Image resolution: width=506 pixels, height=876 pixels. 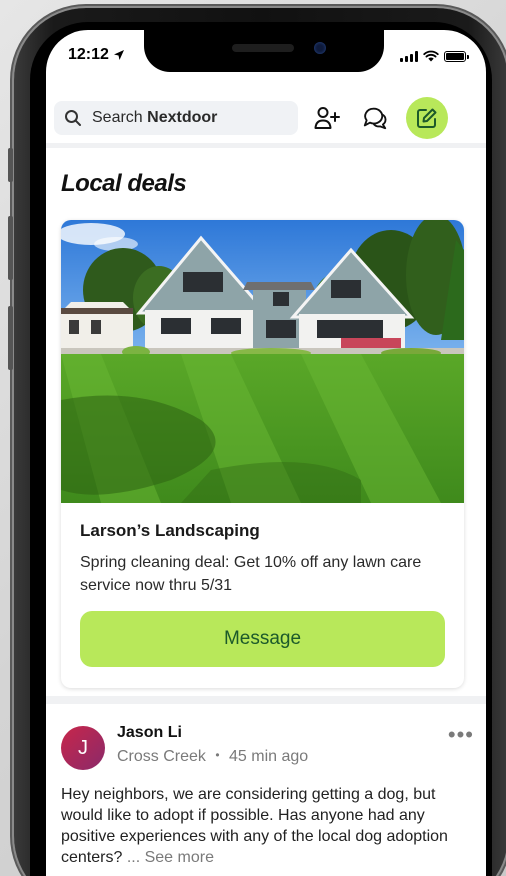 What do you see at coordinates (282, 745) in the screenshot?
I see `post-meta: Jason Li Cross Creek • 45 min ago` at bounding box center [282, 745].